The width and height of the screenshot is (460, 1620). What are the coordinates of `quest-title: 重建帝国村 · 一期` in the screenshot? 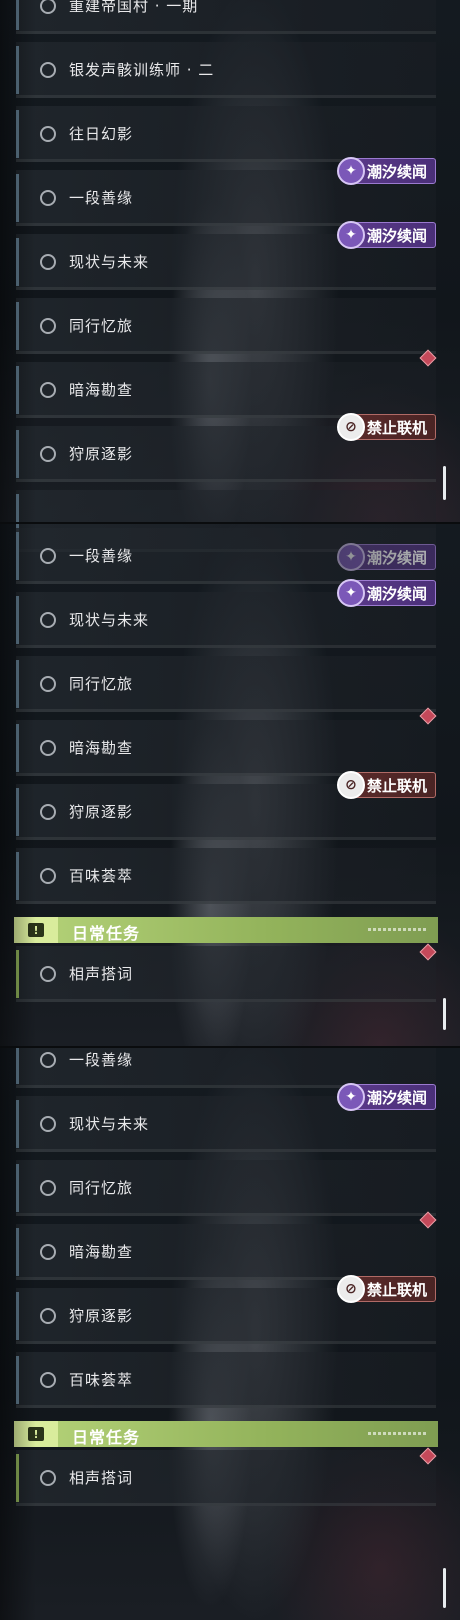 It's located at (134, 7).